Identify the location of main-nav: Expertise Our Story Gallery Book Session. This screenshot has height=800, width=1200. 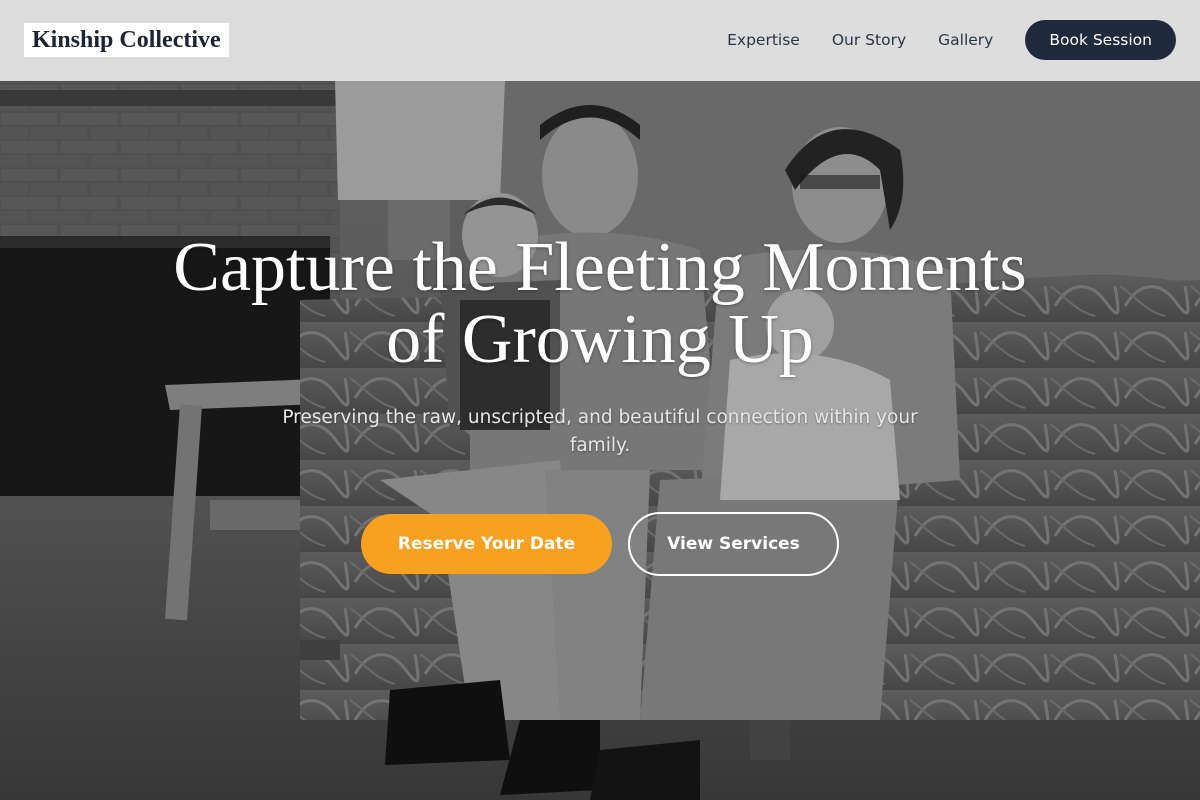
(951, 40).